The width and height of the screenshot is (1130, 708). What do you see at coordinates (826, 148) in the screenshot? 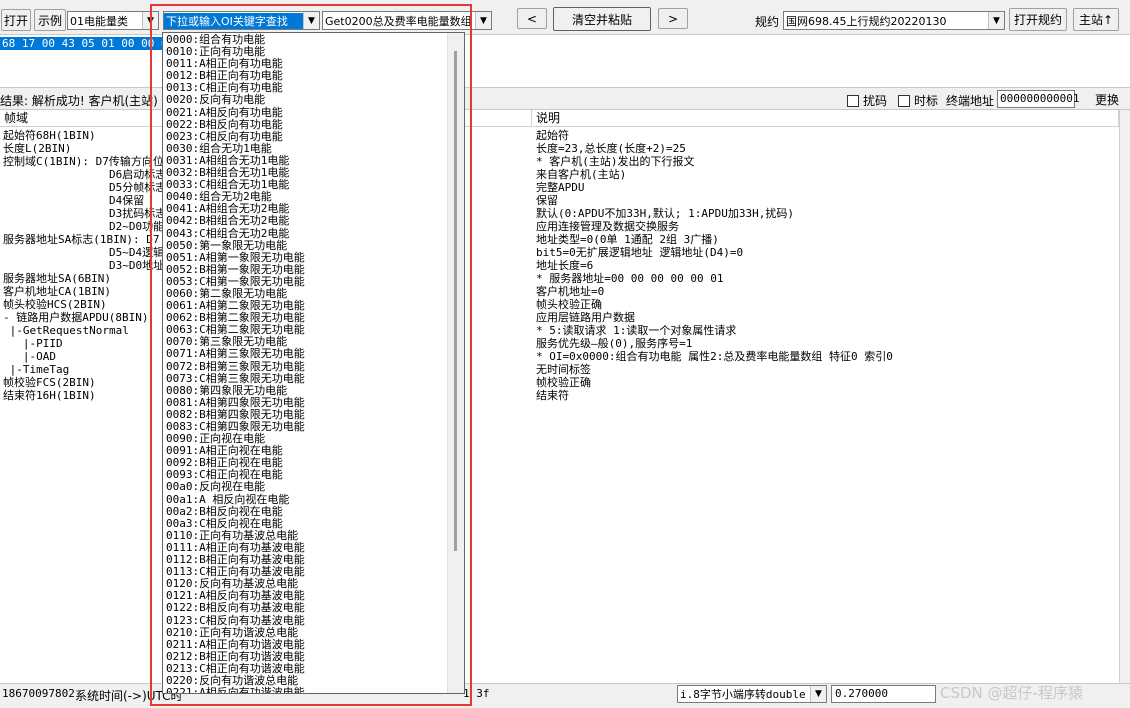
I see `description-row: 长度=23,总长度(长度+2)=25` at bounding box center [826, 148].